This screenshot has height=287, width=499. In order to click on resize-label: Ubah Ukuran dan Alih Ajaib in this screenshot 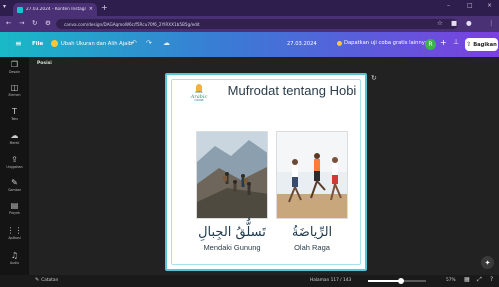, I will do `click(97, 43)`.